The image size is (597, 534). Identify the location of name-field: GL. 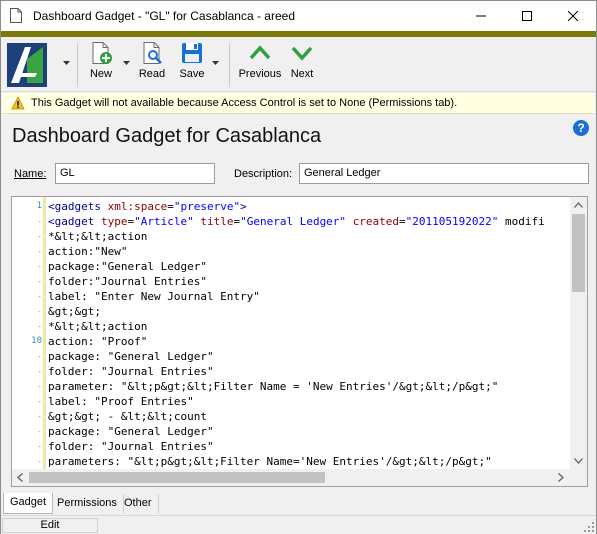
(135, 173).